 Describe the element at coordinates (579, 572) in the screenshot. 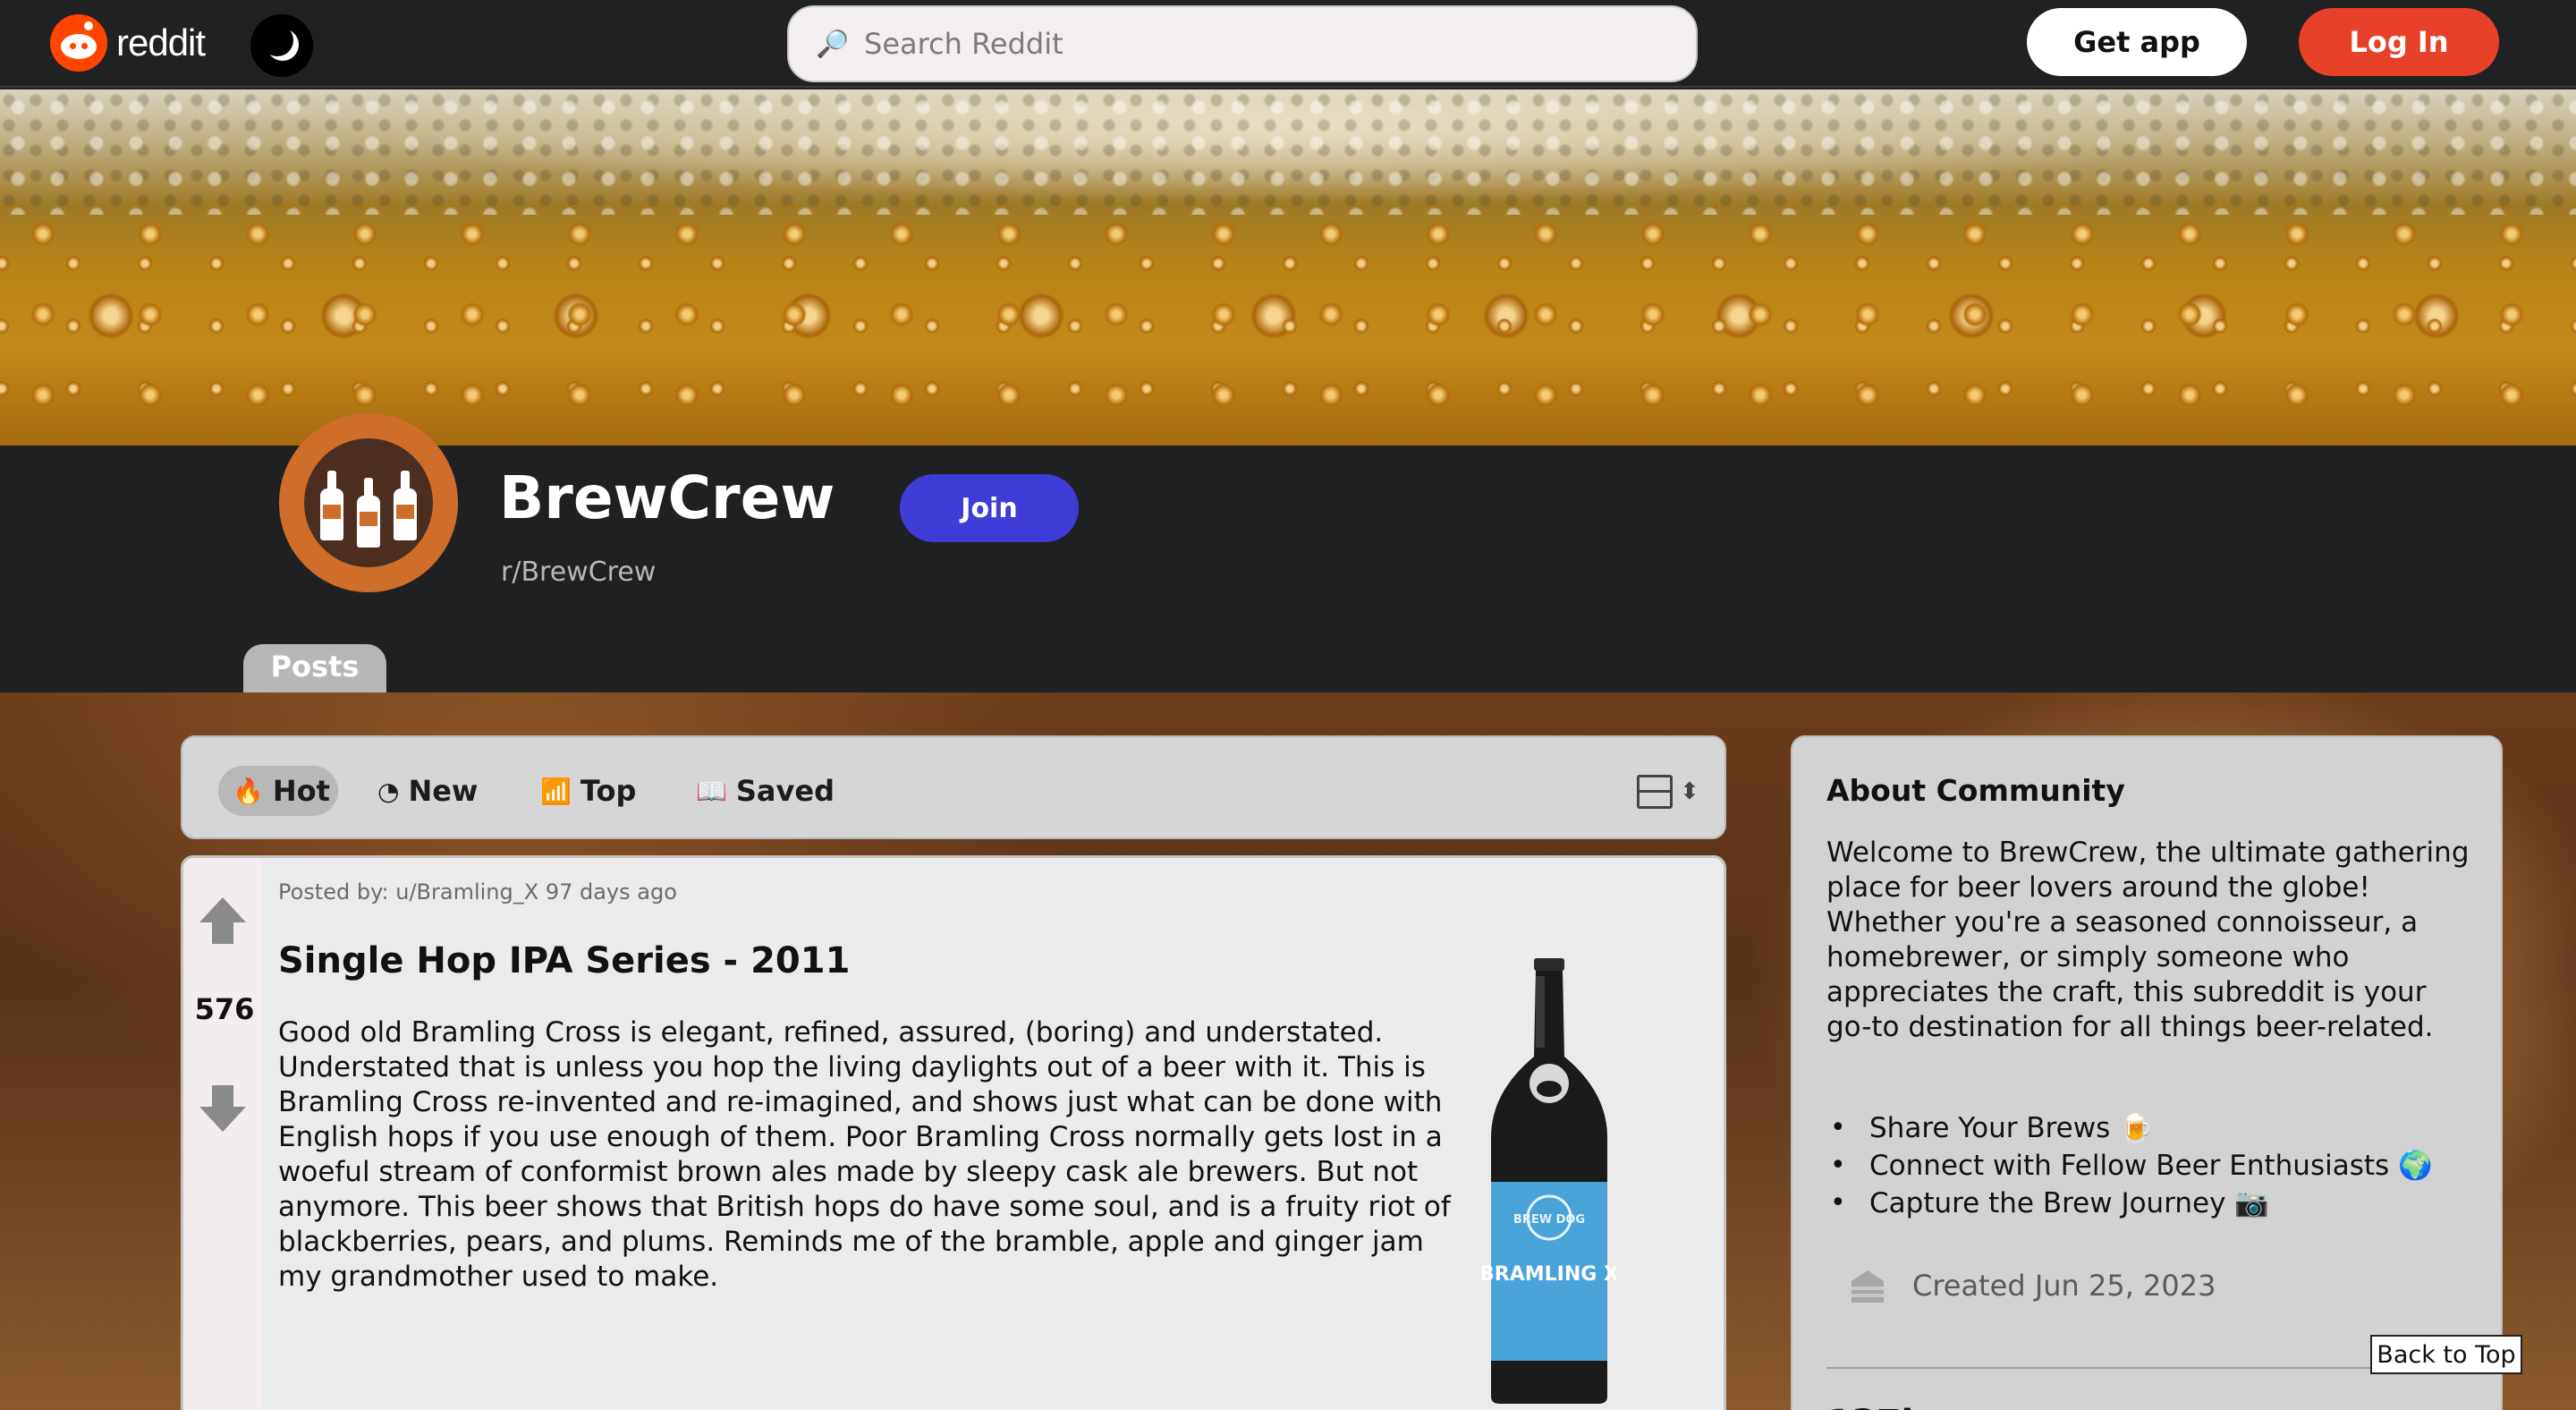

I see `community-handle: r/BrewCrew` at that location.